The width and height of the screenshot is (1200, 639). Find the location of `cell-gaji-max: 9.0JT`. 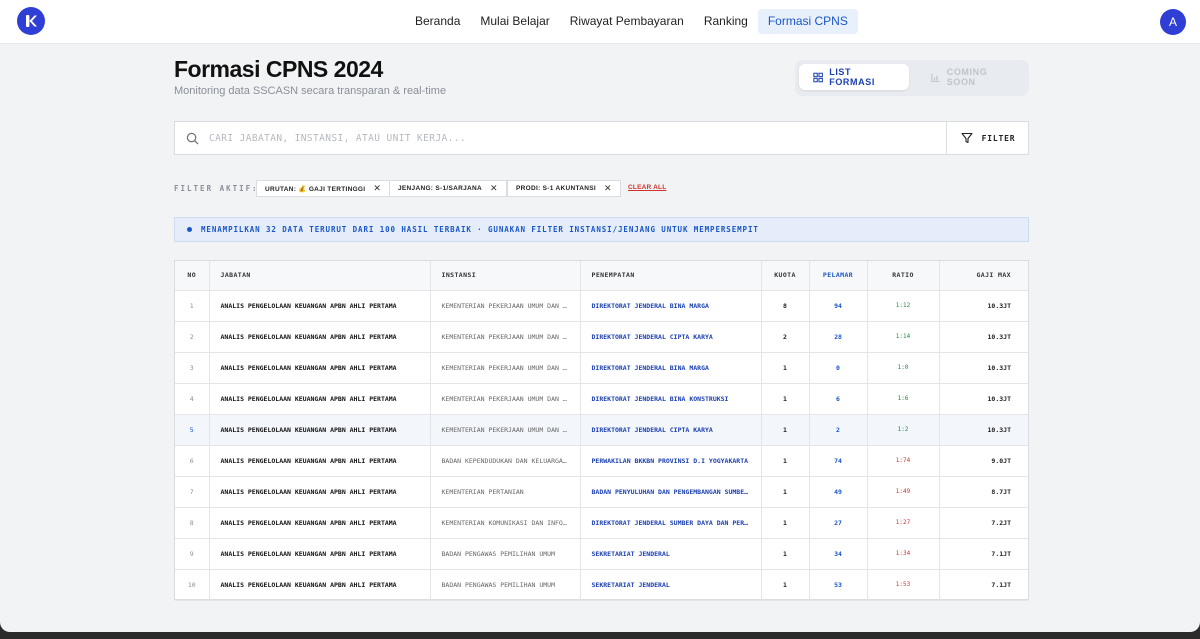

cell-gaji-max: 9.0JT is located at coordinates (983, 461).